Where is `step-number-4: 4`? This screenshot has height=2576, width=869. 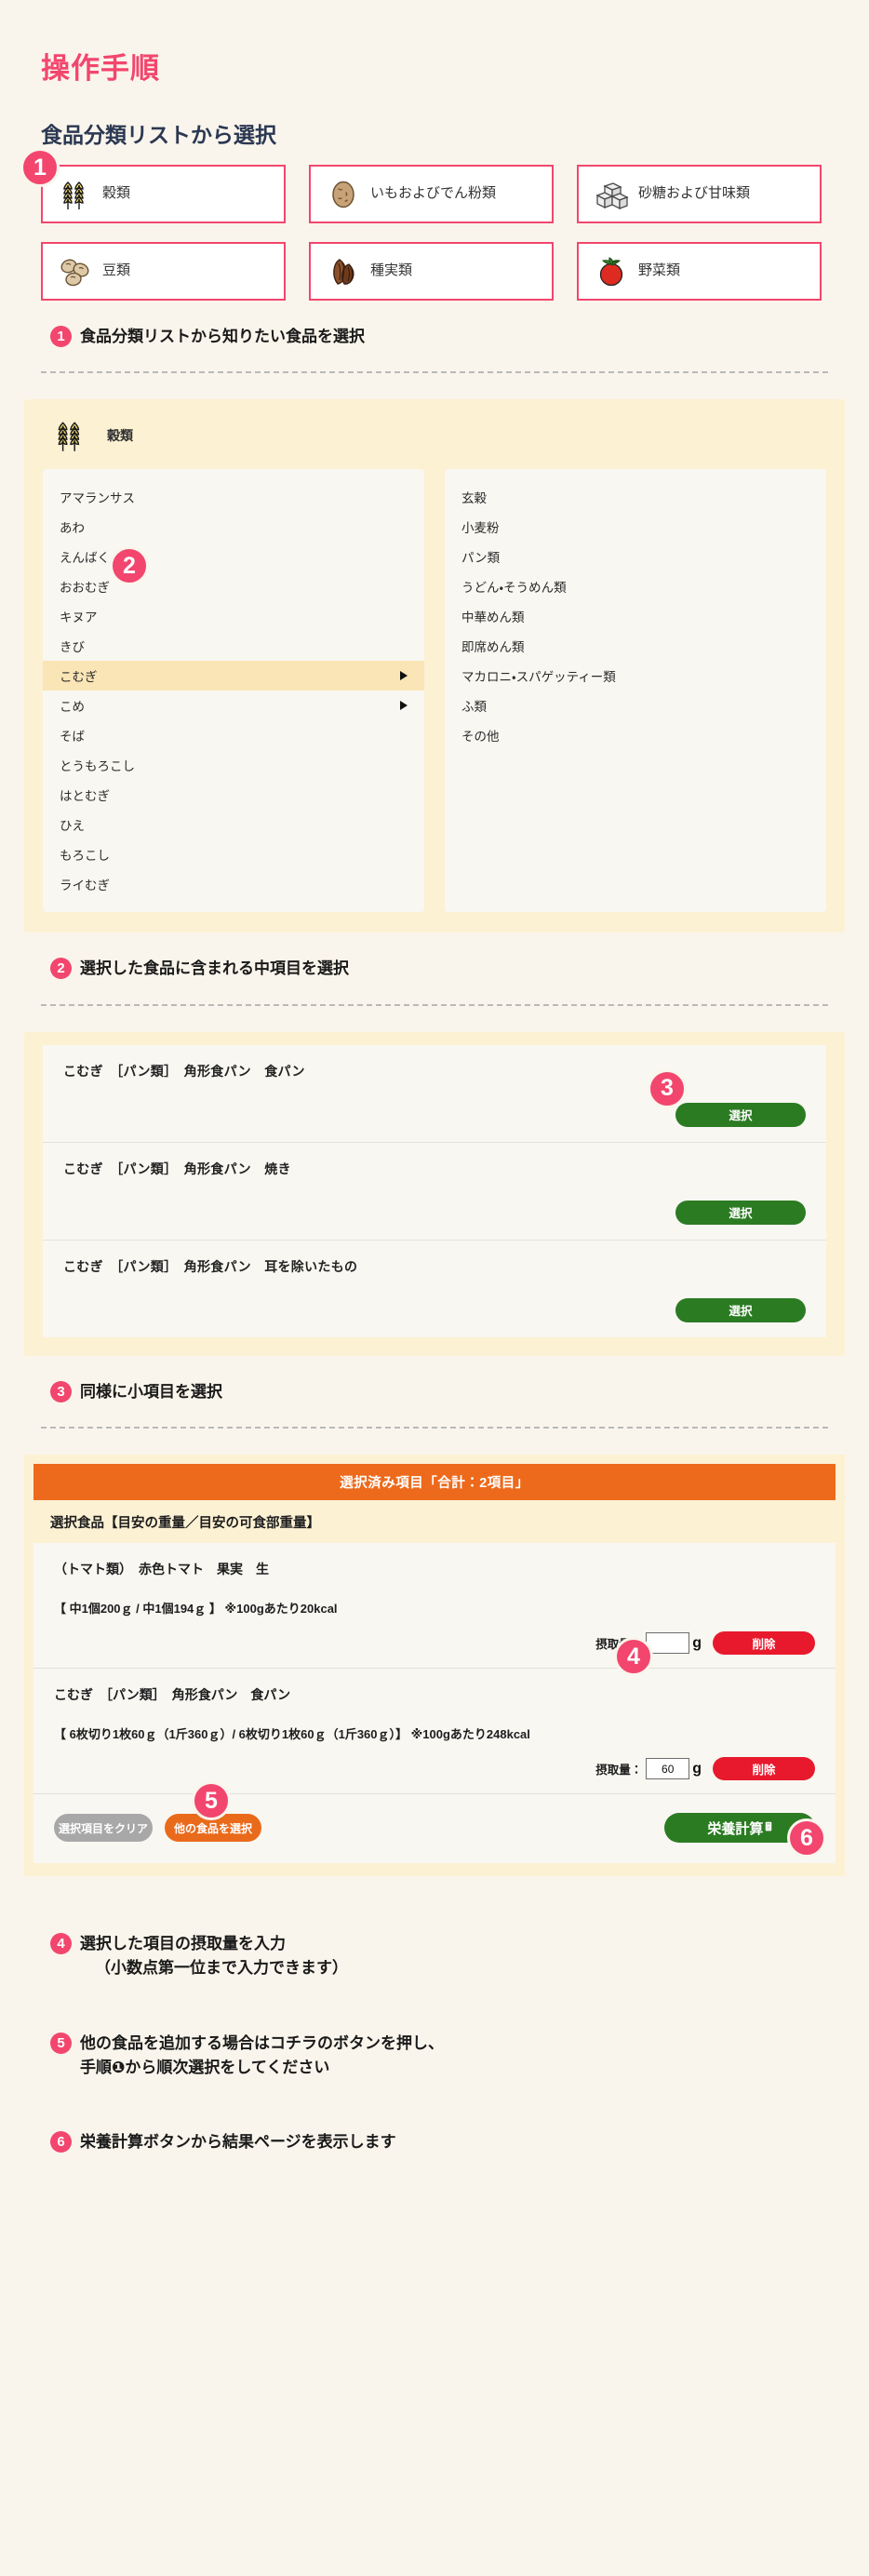
step-number-4: 4 is located at coordinates (61, 1944).